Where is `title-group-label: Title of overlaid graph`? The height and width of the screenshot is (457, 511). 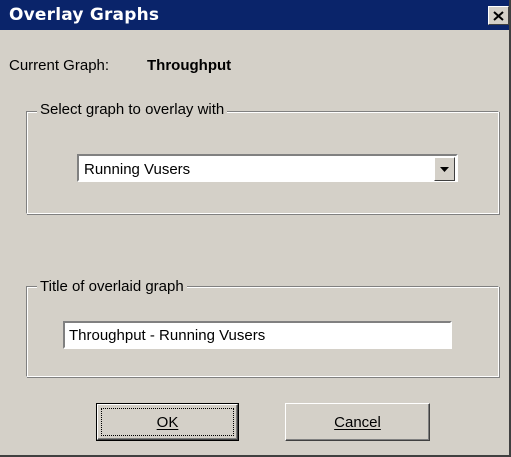
title-group-label: Title of overlaid graph is located at coordinates (112, 287).